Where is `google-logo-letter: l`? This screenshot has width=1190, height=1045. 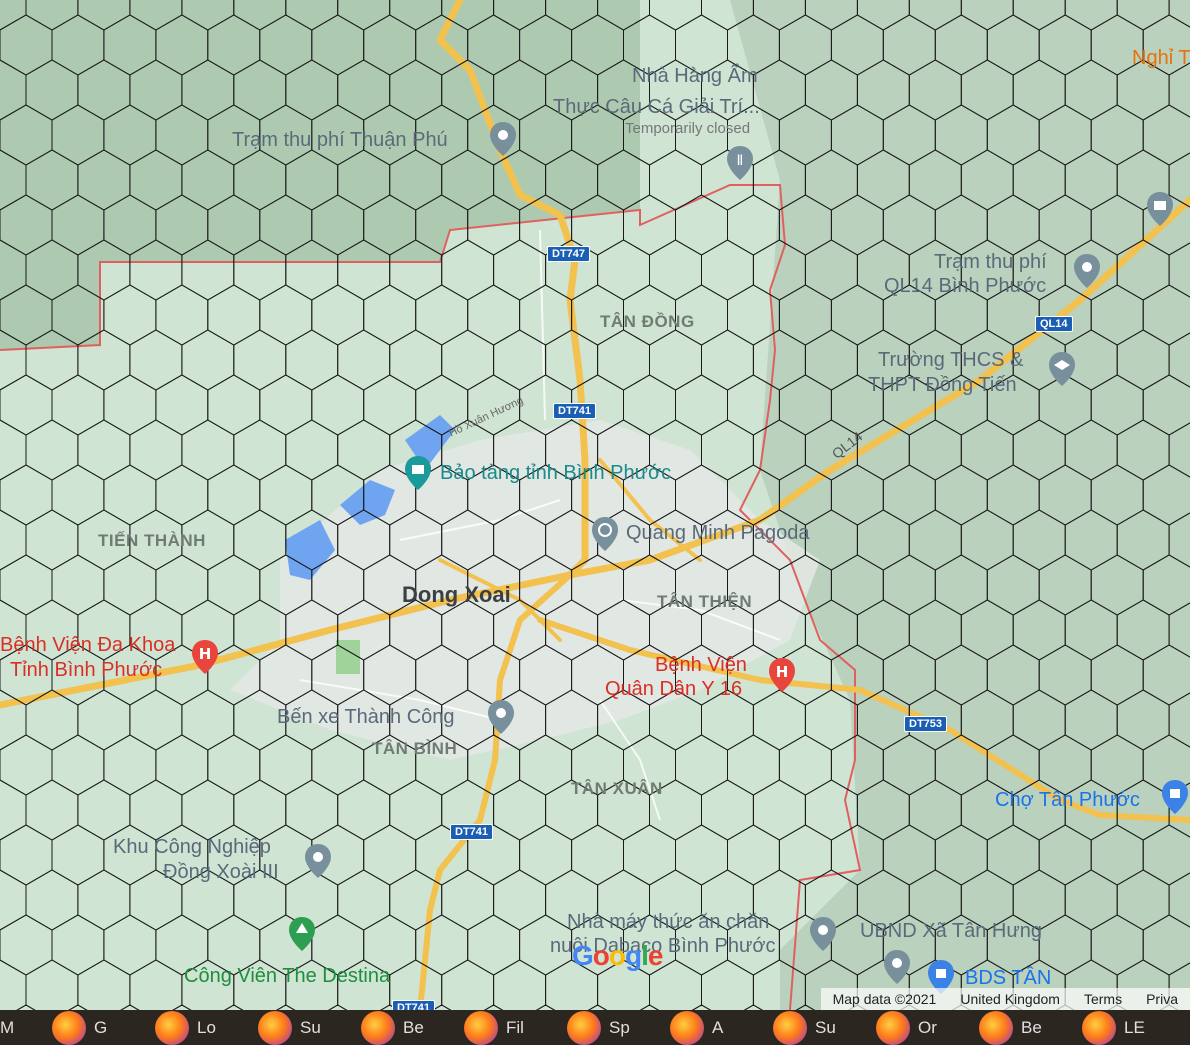 google-logo-letter: l is located at coordinates (645, 955).